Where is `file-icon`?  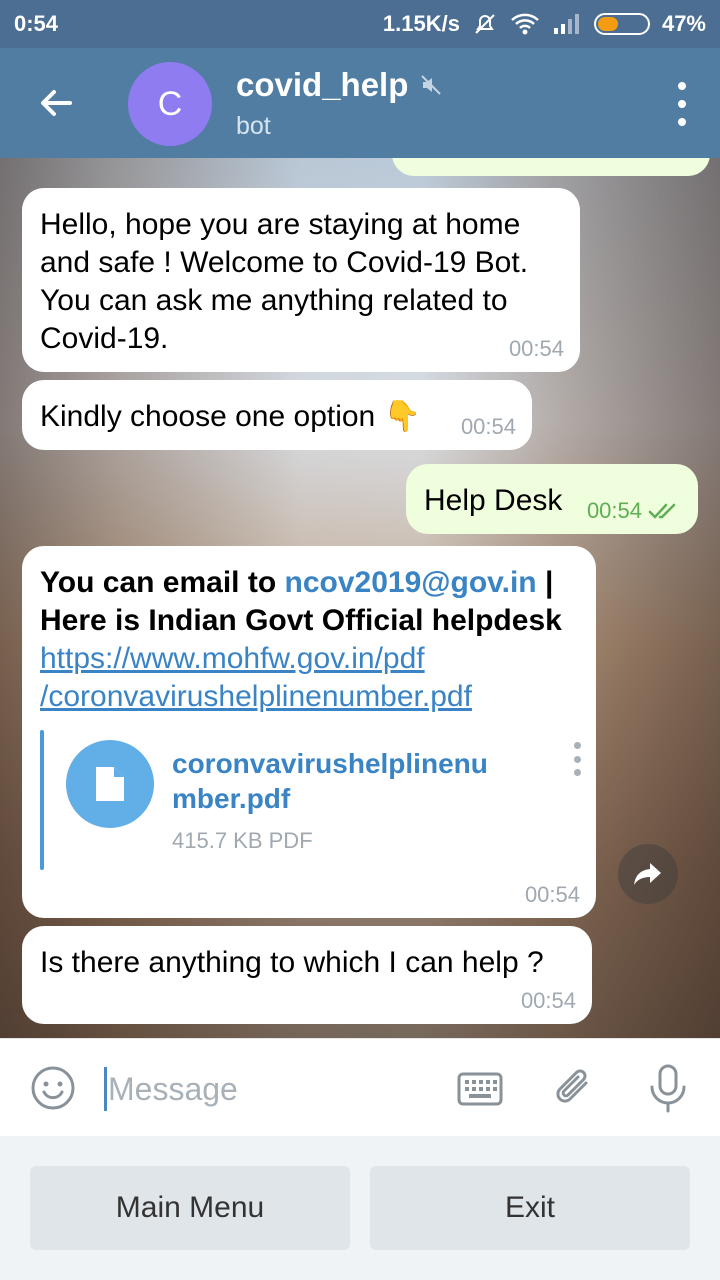 file-icon is located at coordinates (110, 784).